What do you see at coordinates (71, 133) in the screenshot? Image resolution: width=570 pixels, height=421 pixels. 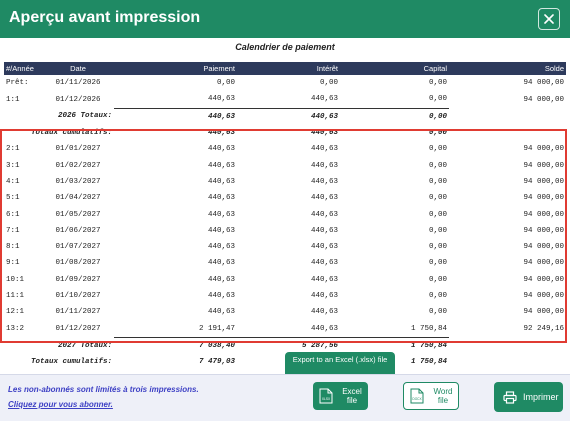 I see `total-label: Totaux cumulatifs:` at bounding box center [71, 133].